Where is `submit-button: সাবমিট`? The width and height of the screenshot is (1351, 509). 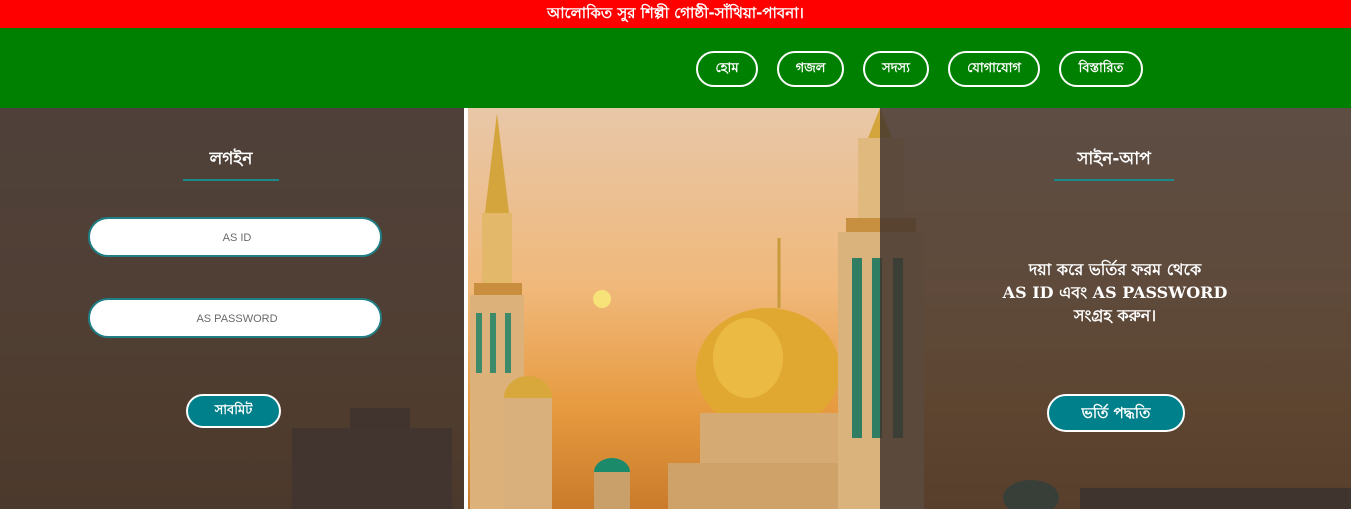 submit-button: সাবমিট is located at coordinates (233, 411).